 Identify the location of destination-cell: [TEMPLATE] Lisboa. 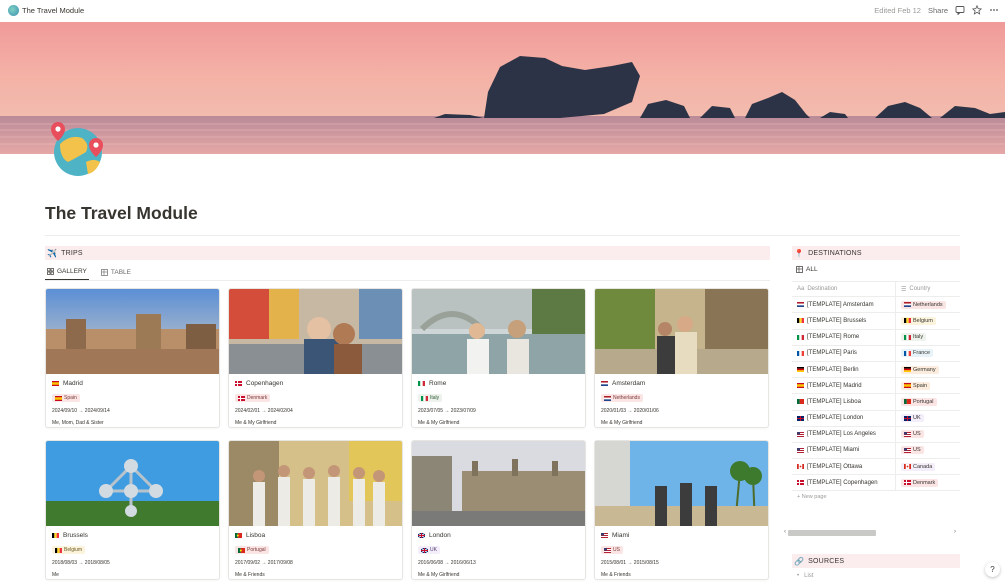
(844, 402).